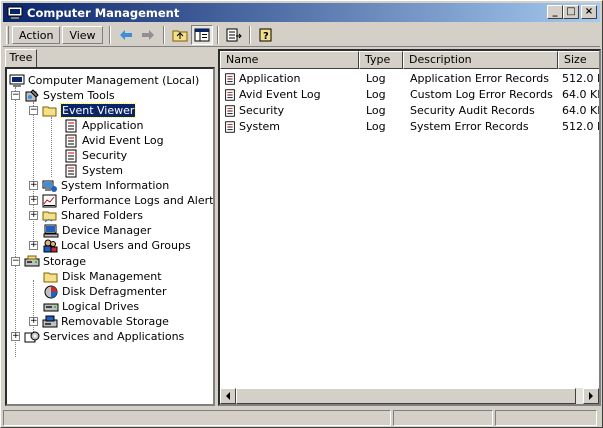 This screenshot has height=428, width=603. I want to click on tree-item-disk-management: Disk Management, so click(102, 276).